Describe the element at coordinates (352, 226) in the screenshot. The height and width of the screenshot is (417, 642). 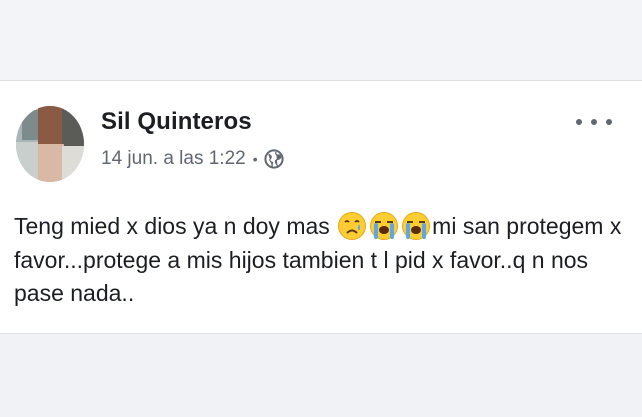
I see `sad-but-relieved-face-emoji` at that location.